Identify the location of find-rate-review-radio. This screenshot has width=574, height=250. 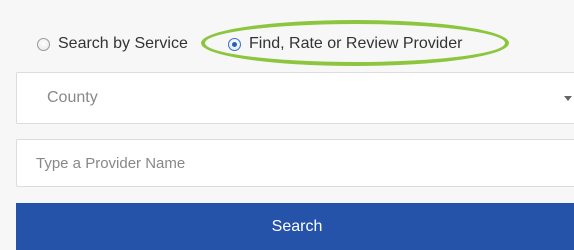
(234, 44).